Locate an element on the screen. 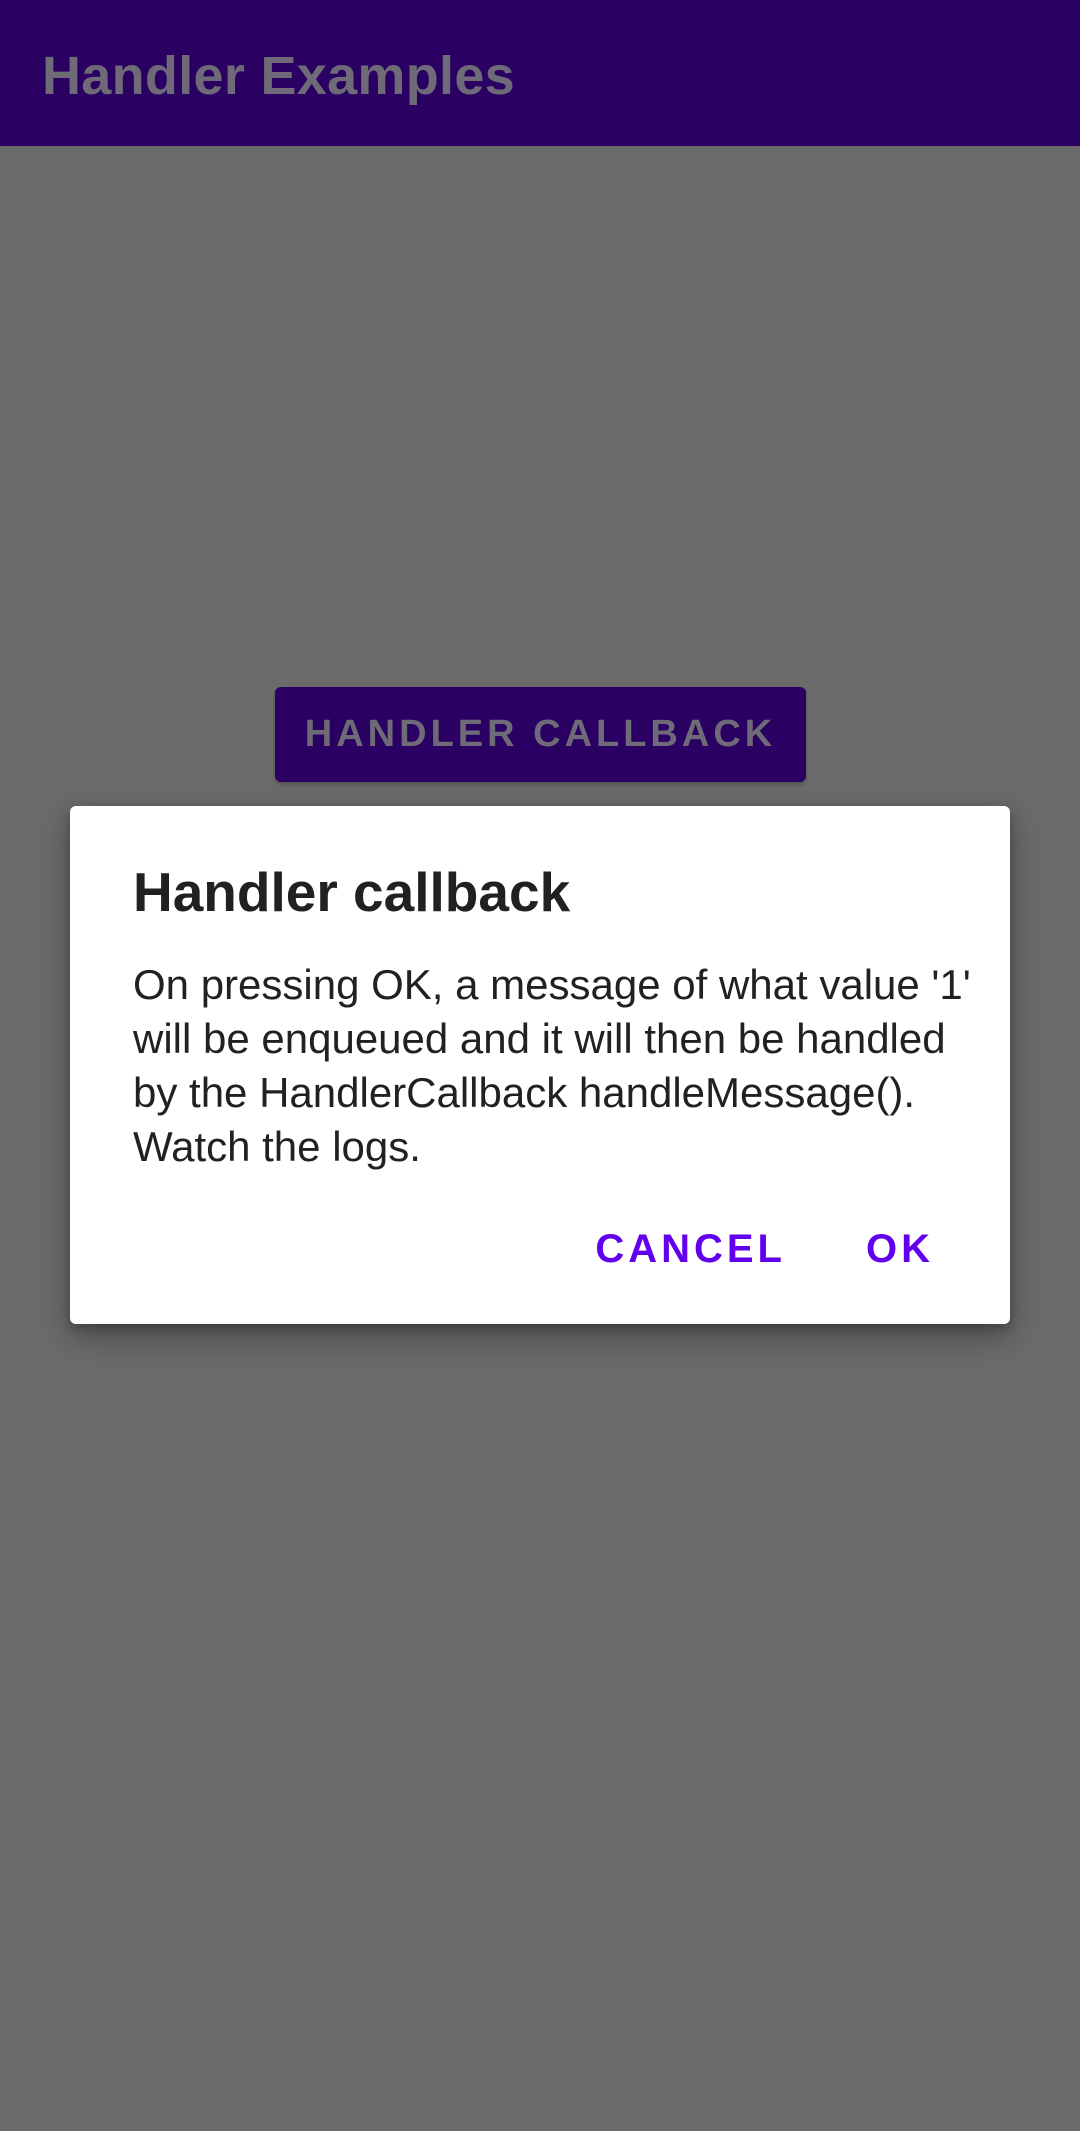 This screenshot has height=2131, width=1080. cancel-button: CANCEL is located at coordinates (690, 1249).